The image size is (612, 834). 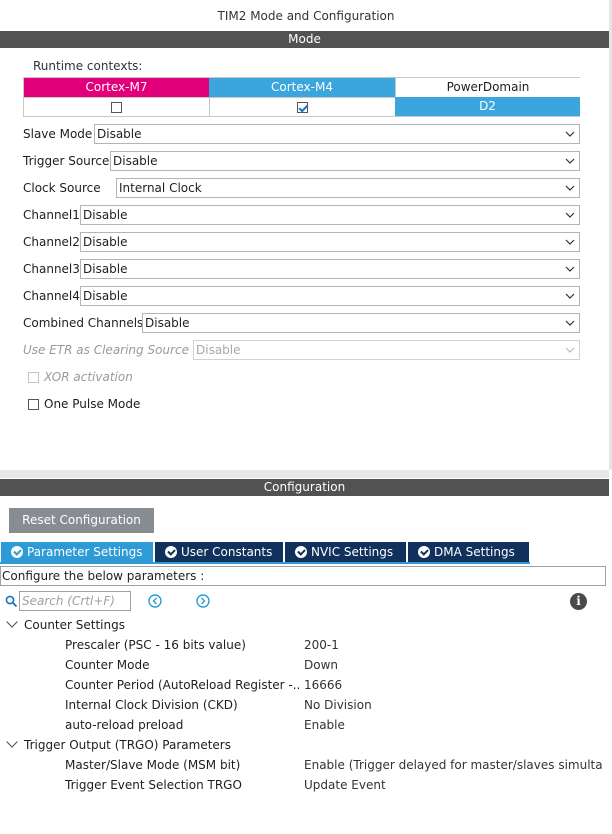 I want to click on tab-parameter-settings: Parameter Settings, so click(x=77, y=552).